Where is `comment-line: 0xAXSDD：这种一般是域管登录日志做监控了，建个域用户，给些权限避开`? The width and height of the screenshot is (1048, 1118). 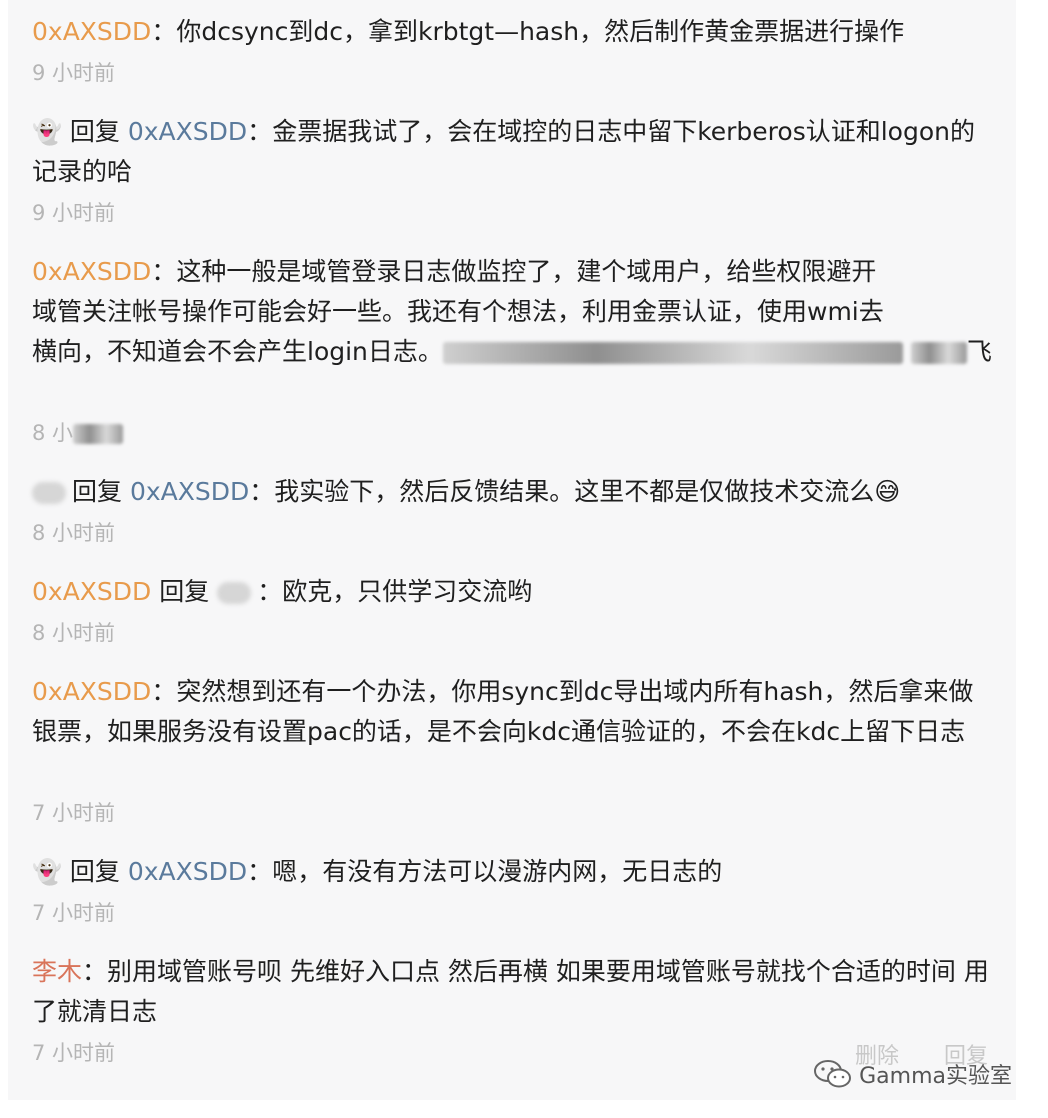
comment-line: 0xAXSDD：这种一般是域管登录日志做监控了，建个域用户，给些权限避开 is located at coordinates (512, 272).